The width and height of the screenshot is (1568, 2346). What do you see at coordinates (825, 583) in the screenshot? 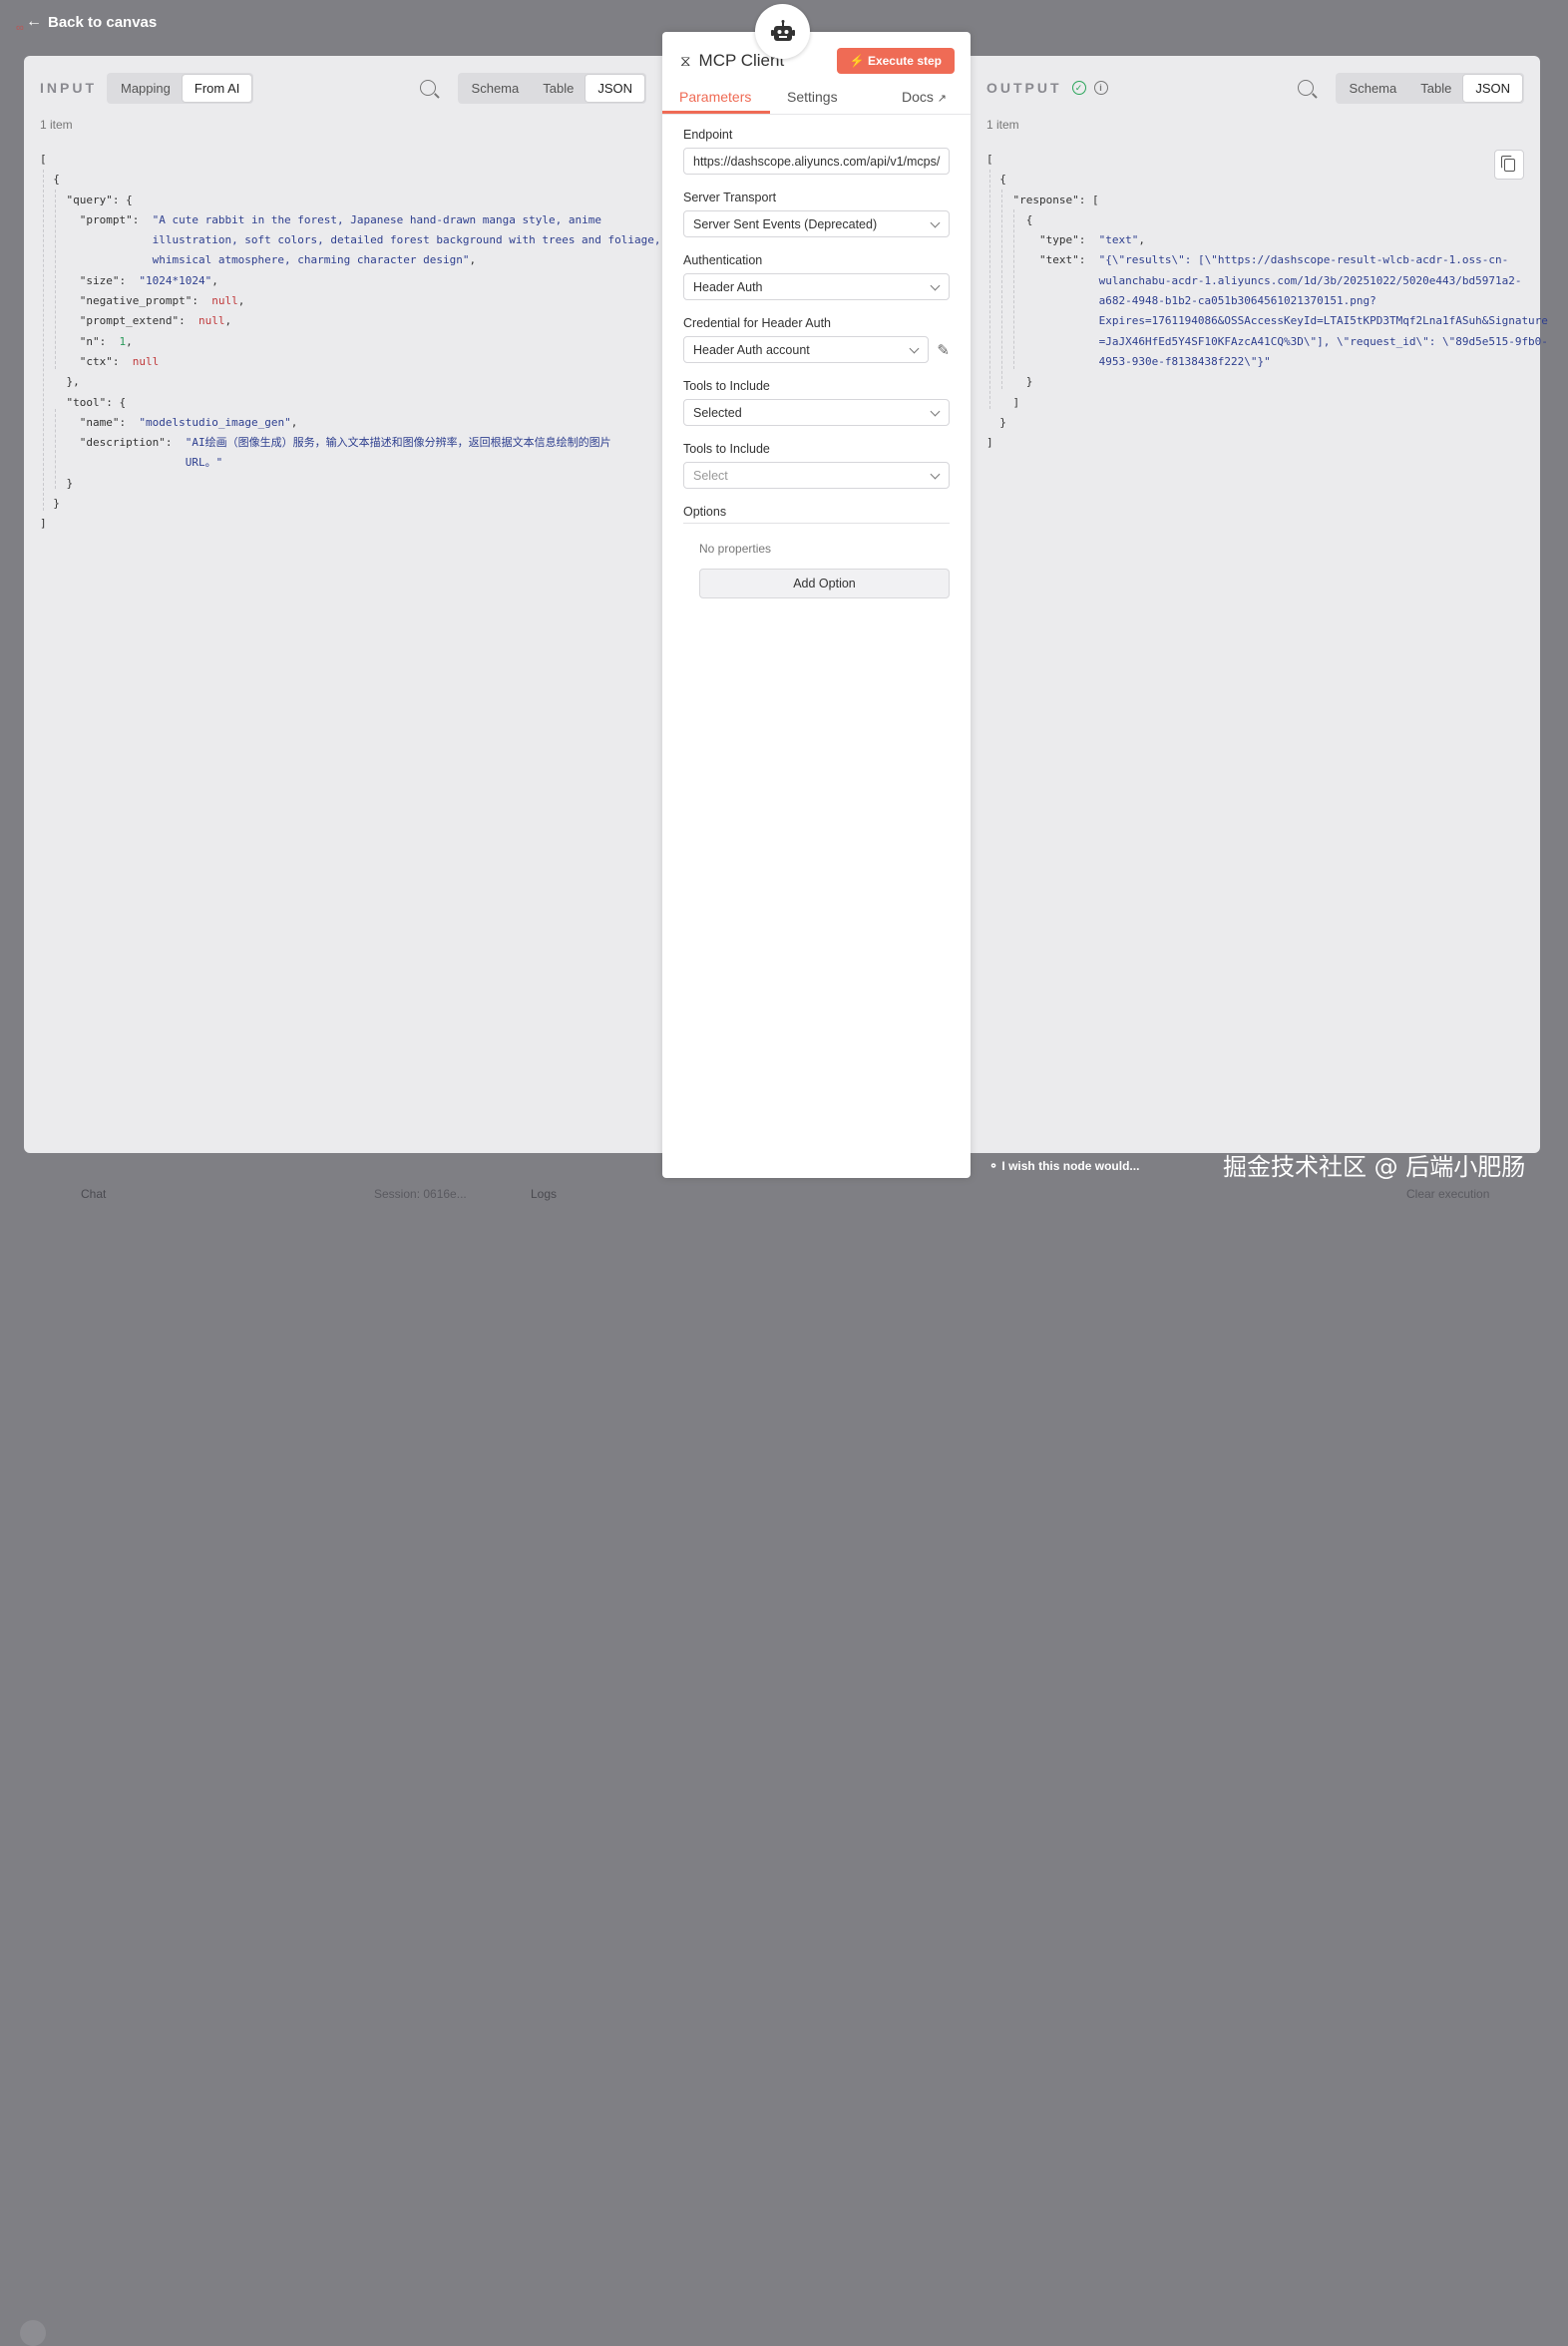
I see `add-option-button: Add Option` at bounding box center [825, 583].